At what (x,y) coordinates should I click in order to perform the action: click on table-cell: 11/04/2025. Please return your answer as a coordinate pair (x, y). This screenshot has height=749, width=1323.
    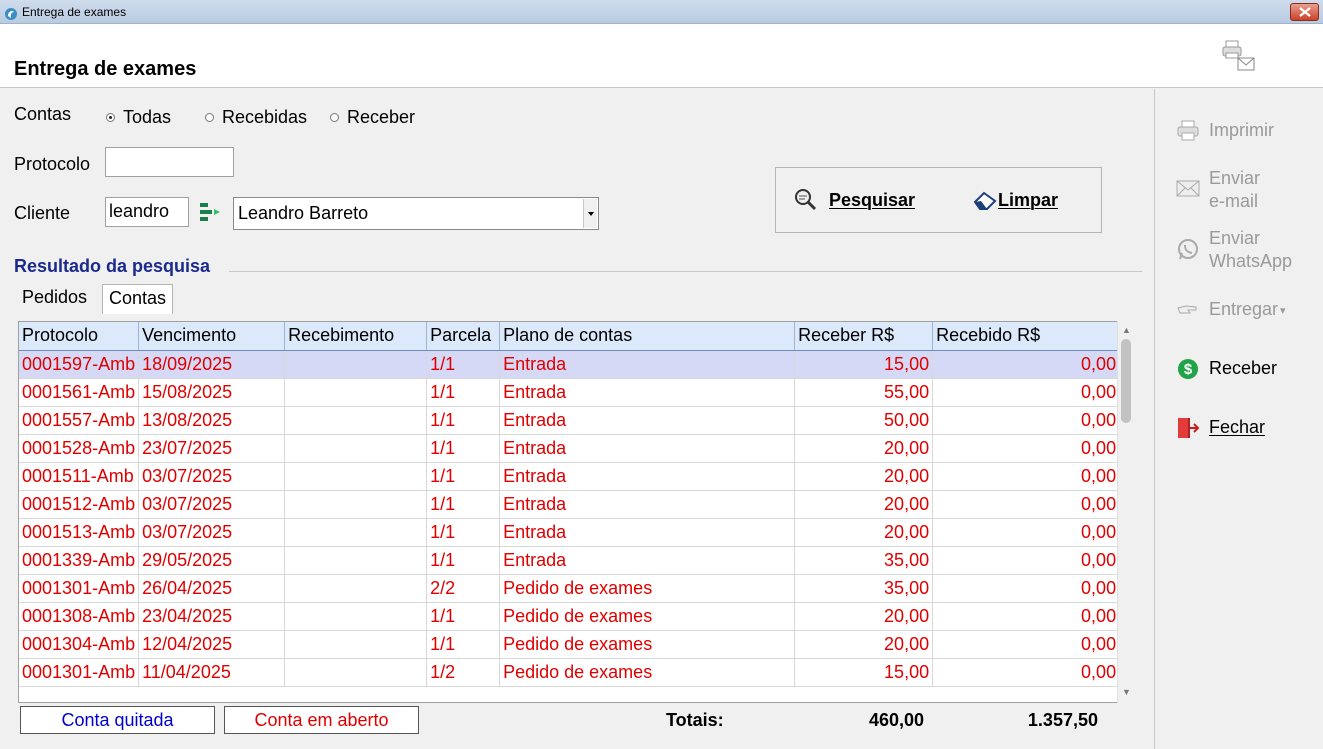
    Looking at the image, I should click on (212, 672).